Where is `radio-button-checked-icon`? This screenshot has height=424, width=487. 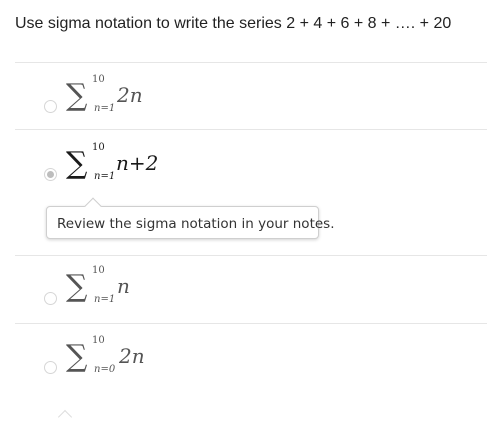 radio-button-checked-icon is located at coordinates (50, 174).